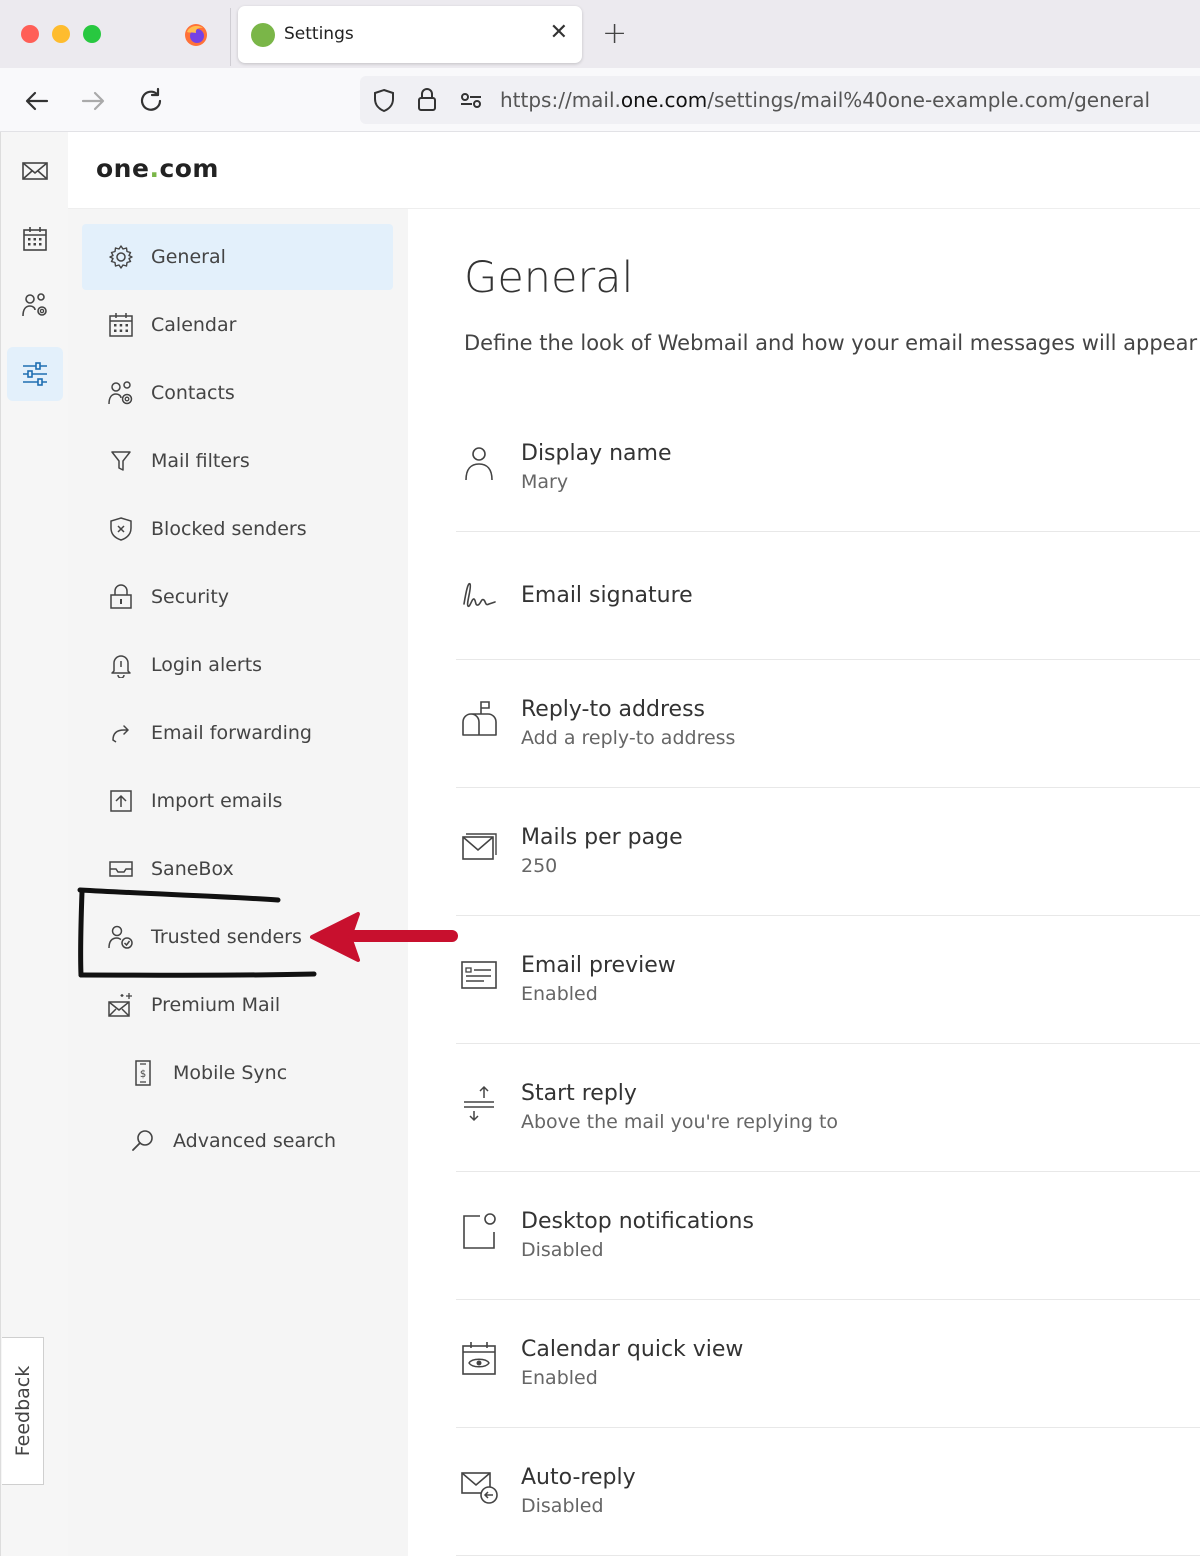 The image size is (1200, 1556). Describe the element at coordinates (121, 801) in the screenshot. I see `import-icon` at that location.